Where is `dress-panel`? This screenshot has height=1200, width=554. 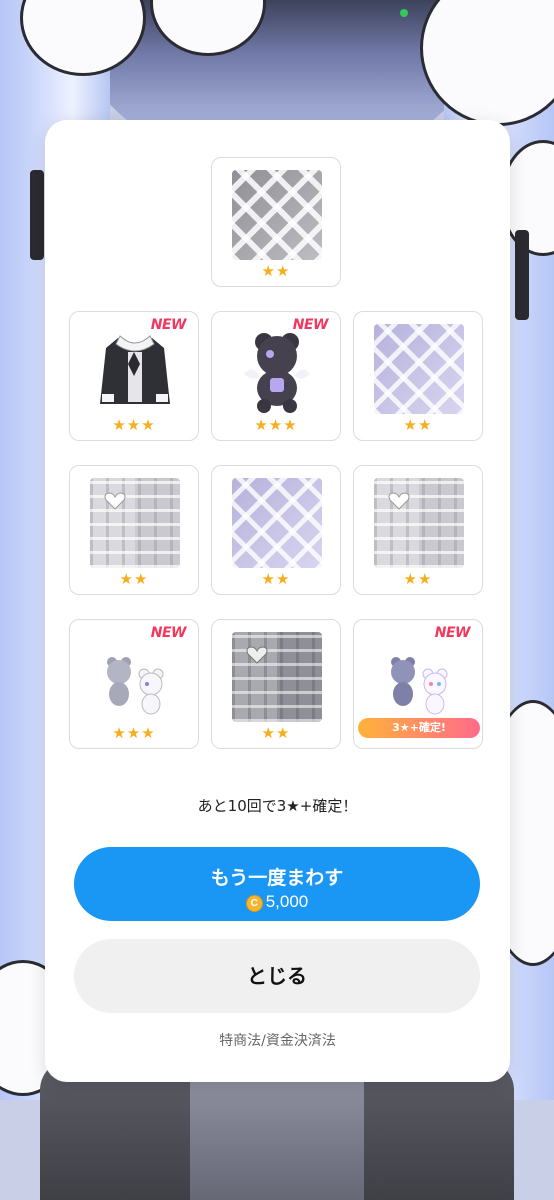
dress-panel is located at coordinates (277, 1140).